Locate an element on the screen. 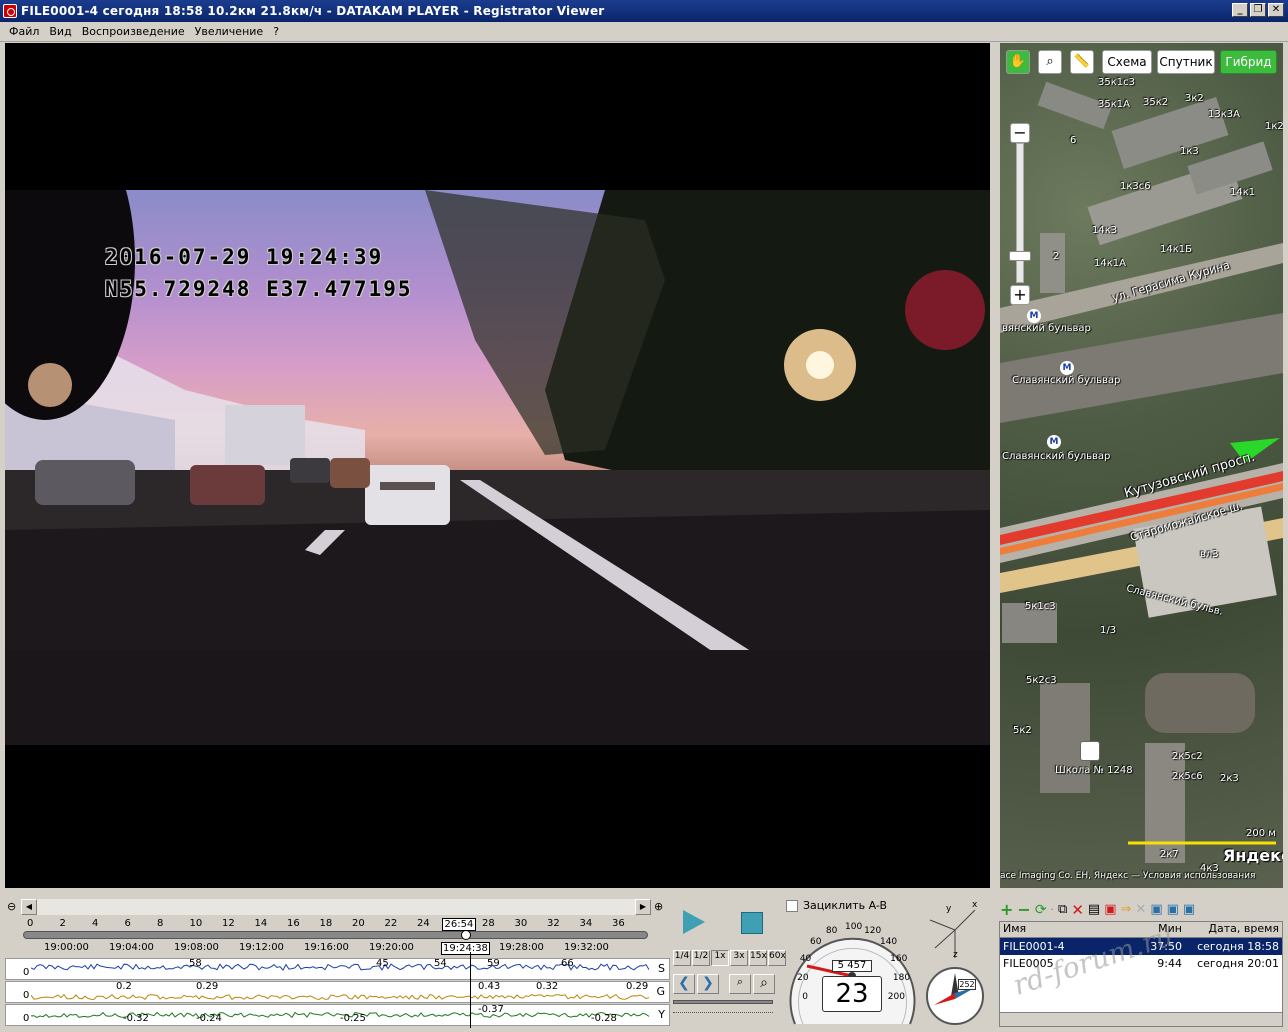  map-zoom-track is located at coordinates (1020, 213).